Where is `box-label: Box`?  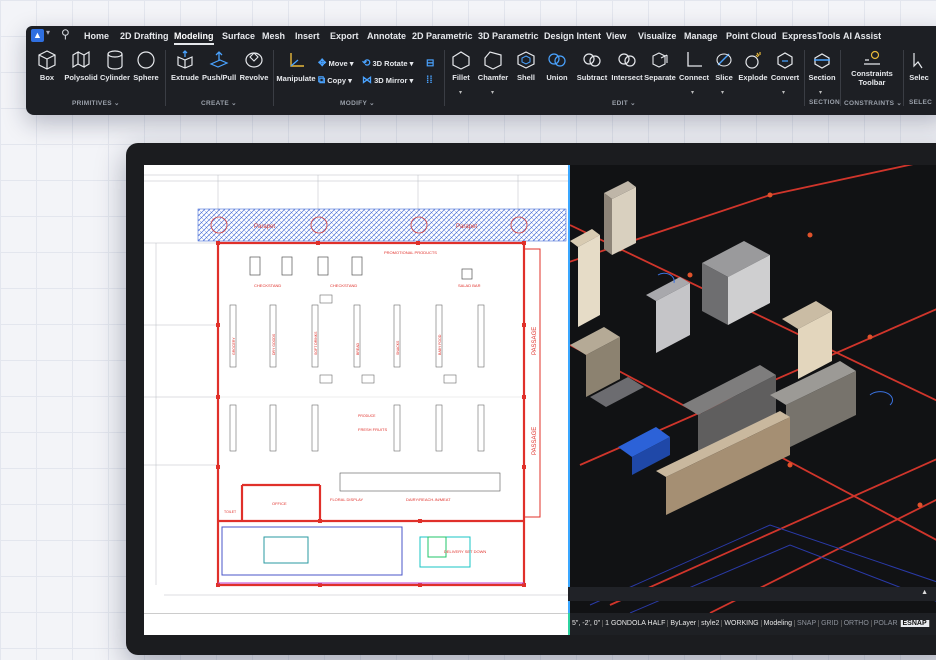
box-label: Box is located at coordinates (47, 77).